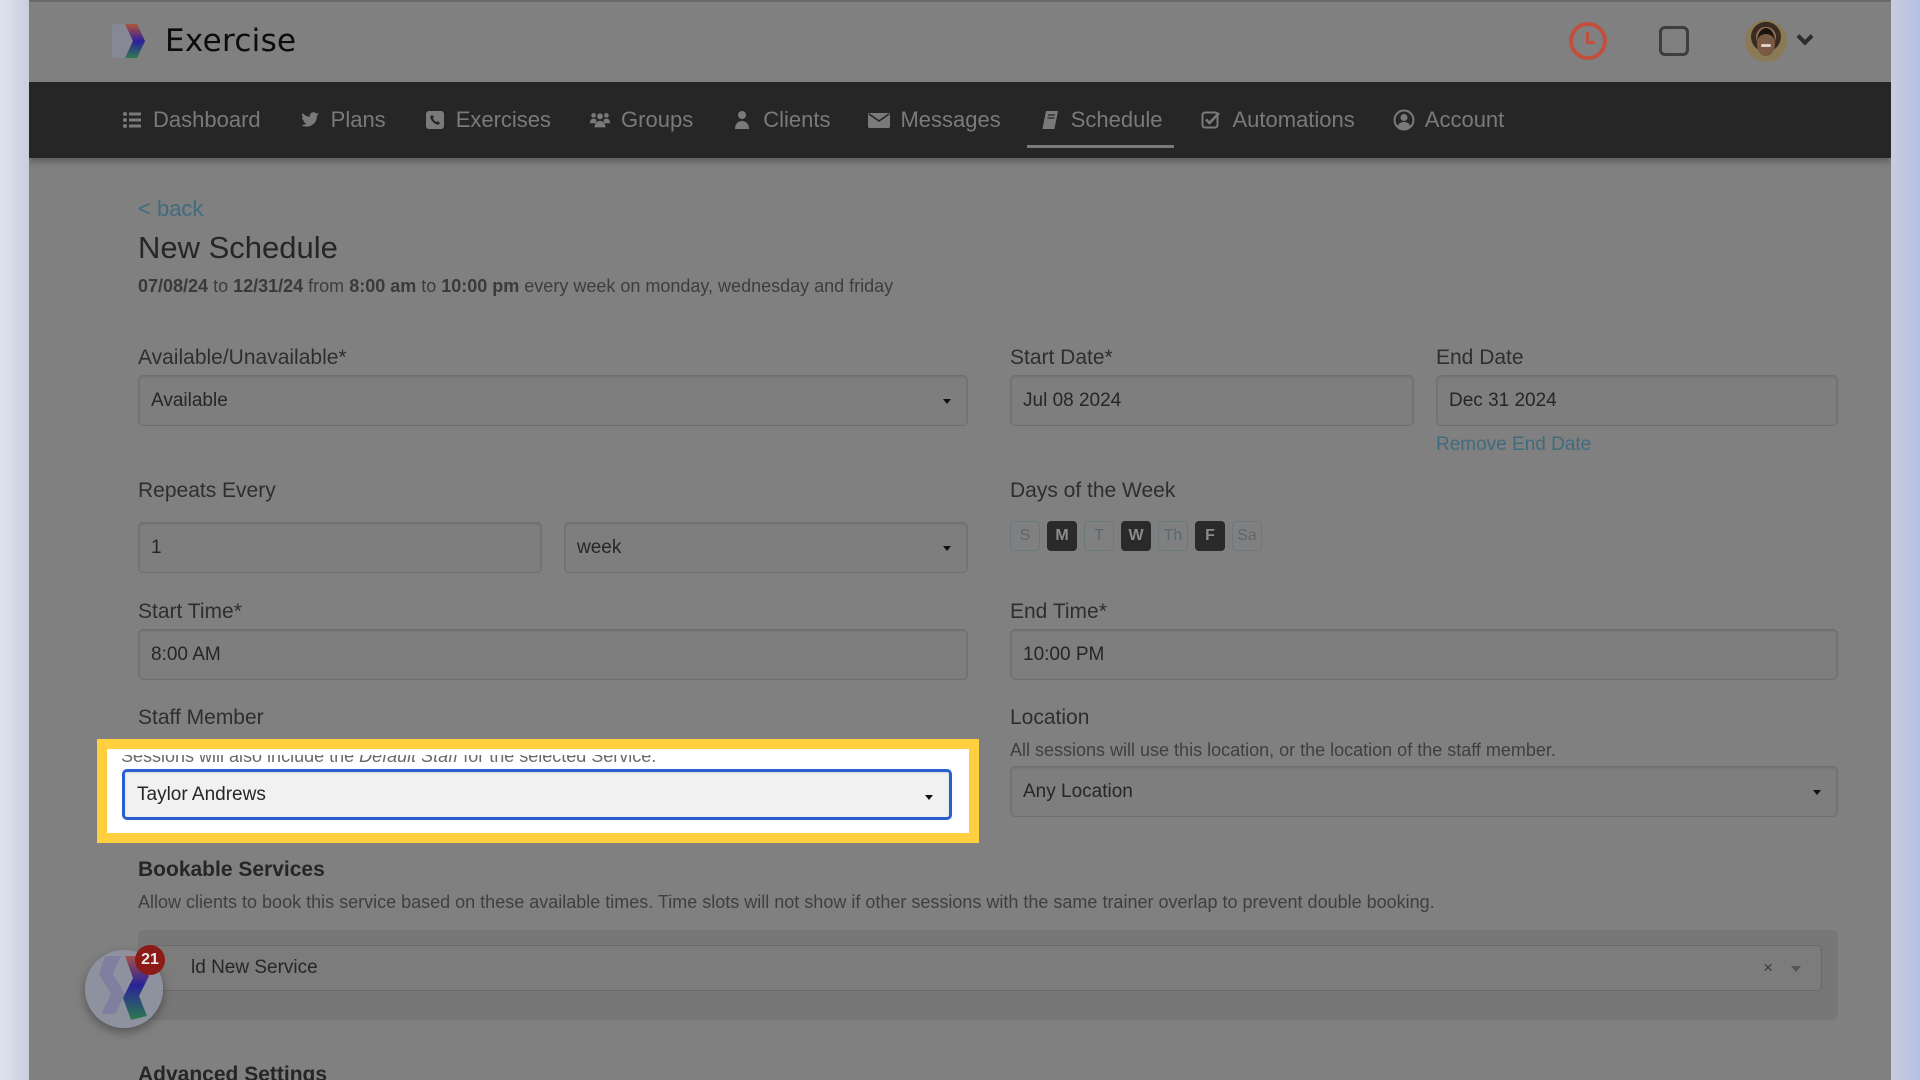  I want to click on staff-label: Staff Member, so click(201, 717).